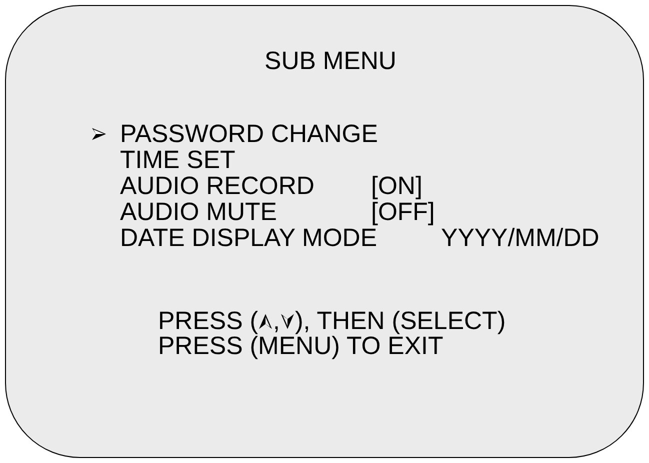 This screenshot has height=463, width=649. I want to click on menu-item: AUDIO MUTE, so click(245, 212).